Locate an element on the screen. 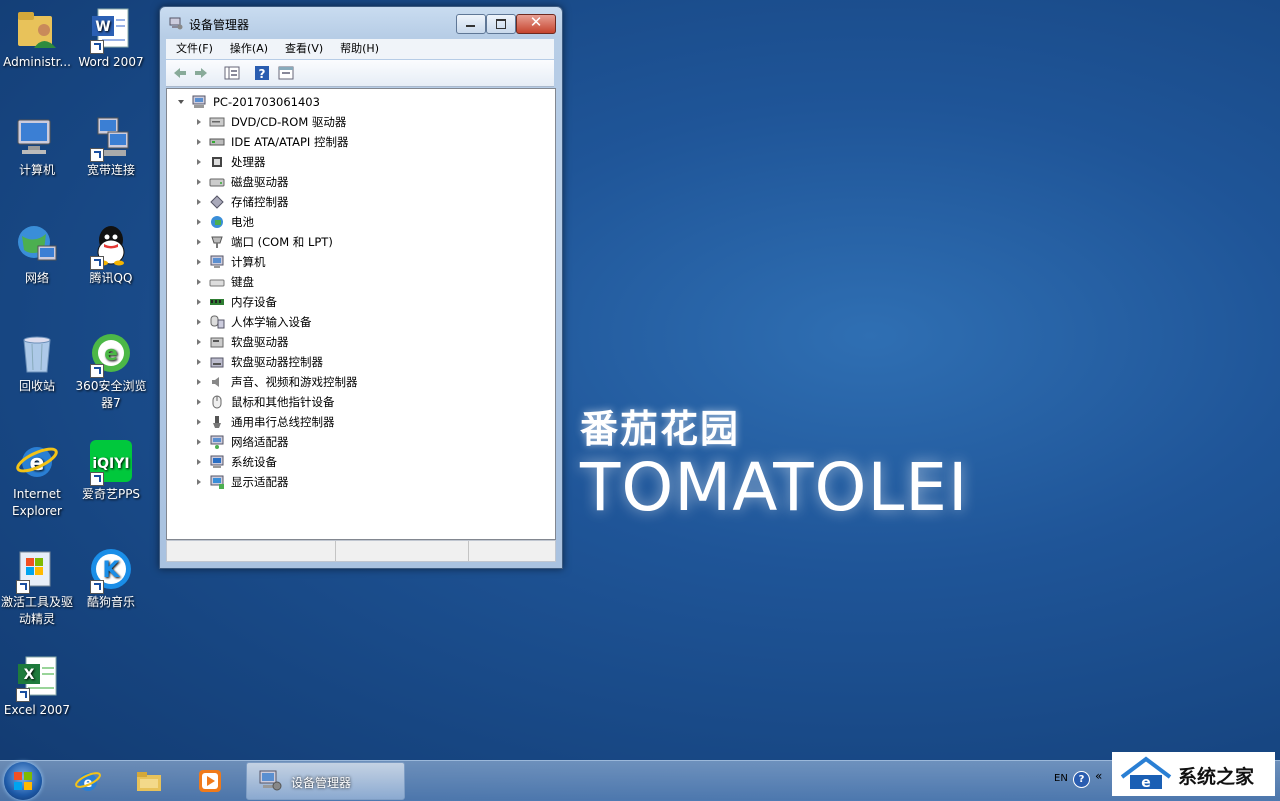 Image resolution: width=1280 pixels, height=801 pixels. desktop-icon-network: 网络 is located at coordinates (37, 254).